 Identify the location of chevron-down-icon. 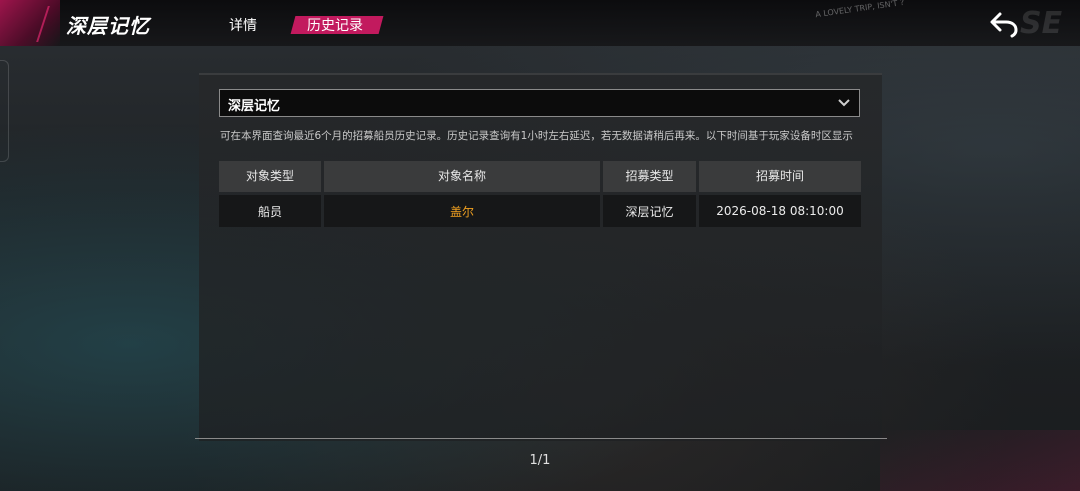
(844, 103).